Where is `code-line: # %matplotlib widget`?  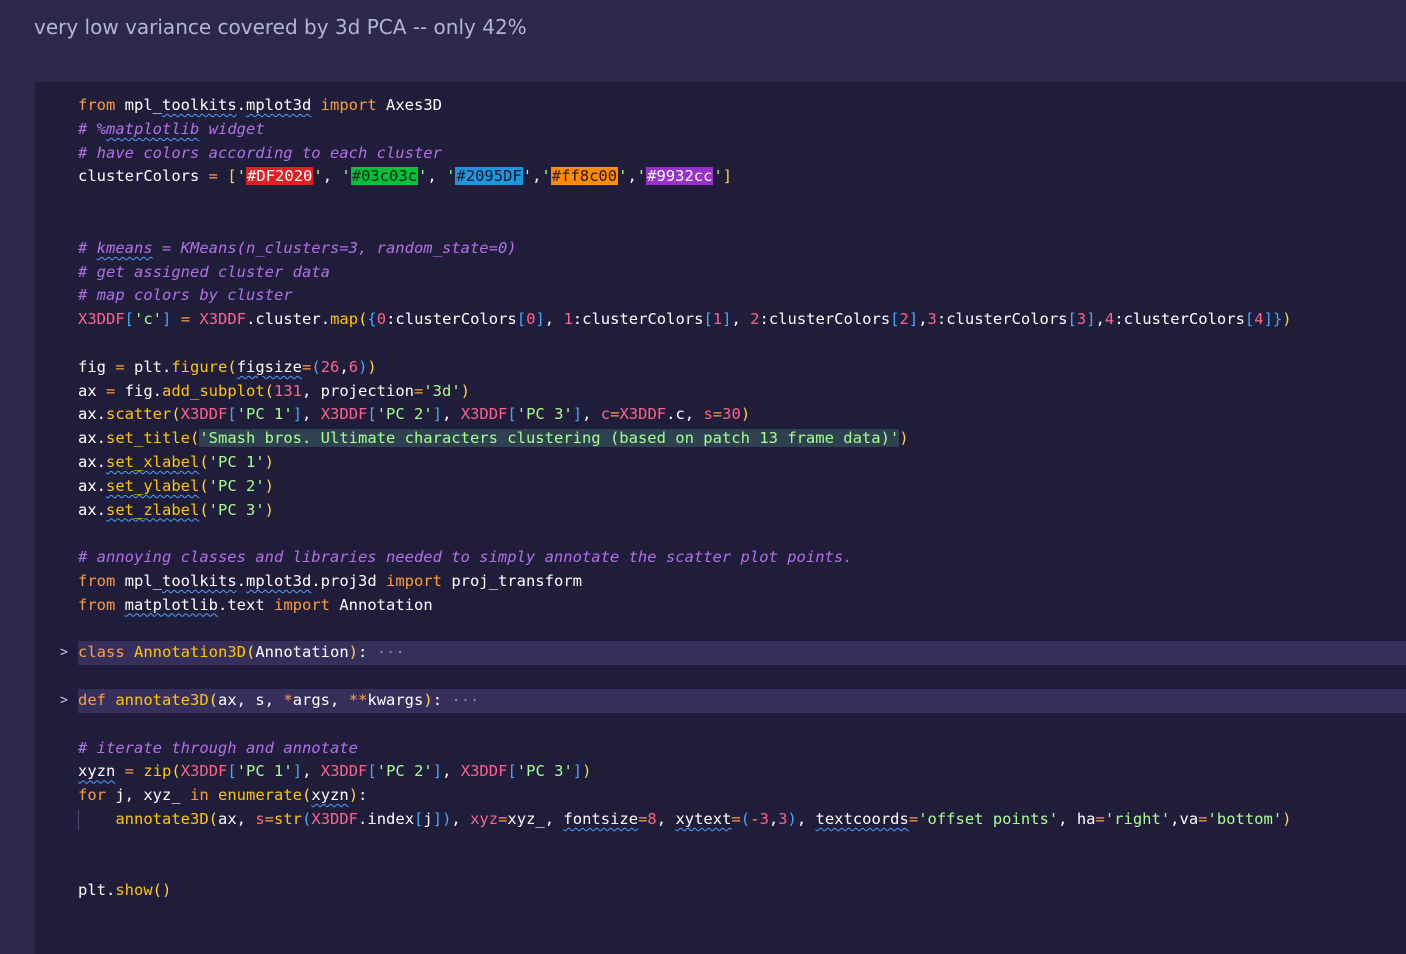
code-line: # %matplotlib widget is located at coordinates (171, 128).